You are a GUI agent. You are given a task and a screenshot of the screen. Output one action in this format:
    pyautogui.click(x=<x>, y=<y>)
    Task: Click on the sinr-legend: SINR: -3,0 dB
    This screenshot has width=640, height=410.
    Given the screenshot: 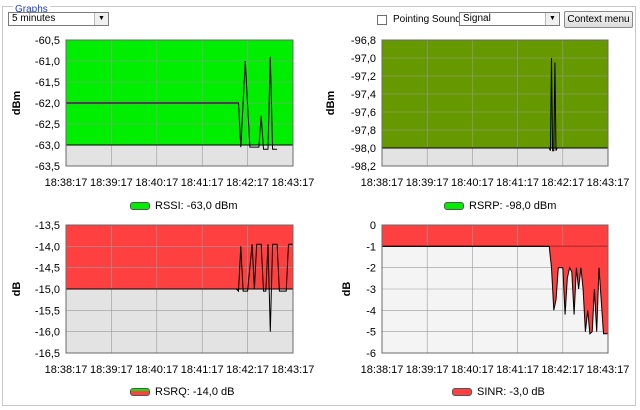 What is the action you would take?
    pyautogui.click(x=498, y=392)
    